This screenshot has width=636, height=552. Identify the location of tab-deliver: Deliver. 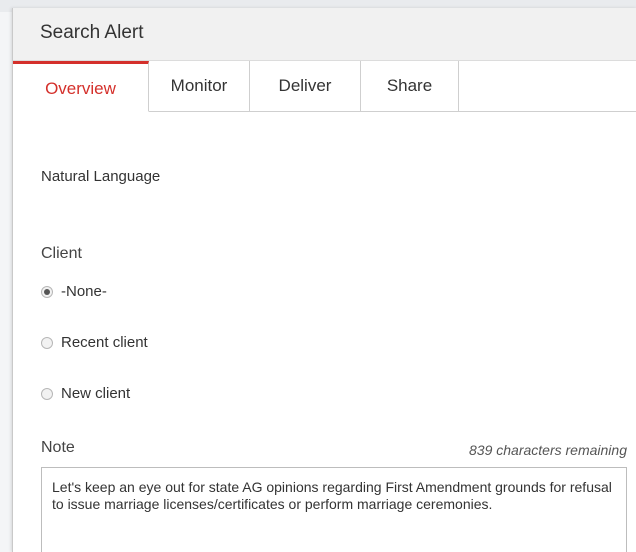
(305, 86).